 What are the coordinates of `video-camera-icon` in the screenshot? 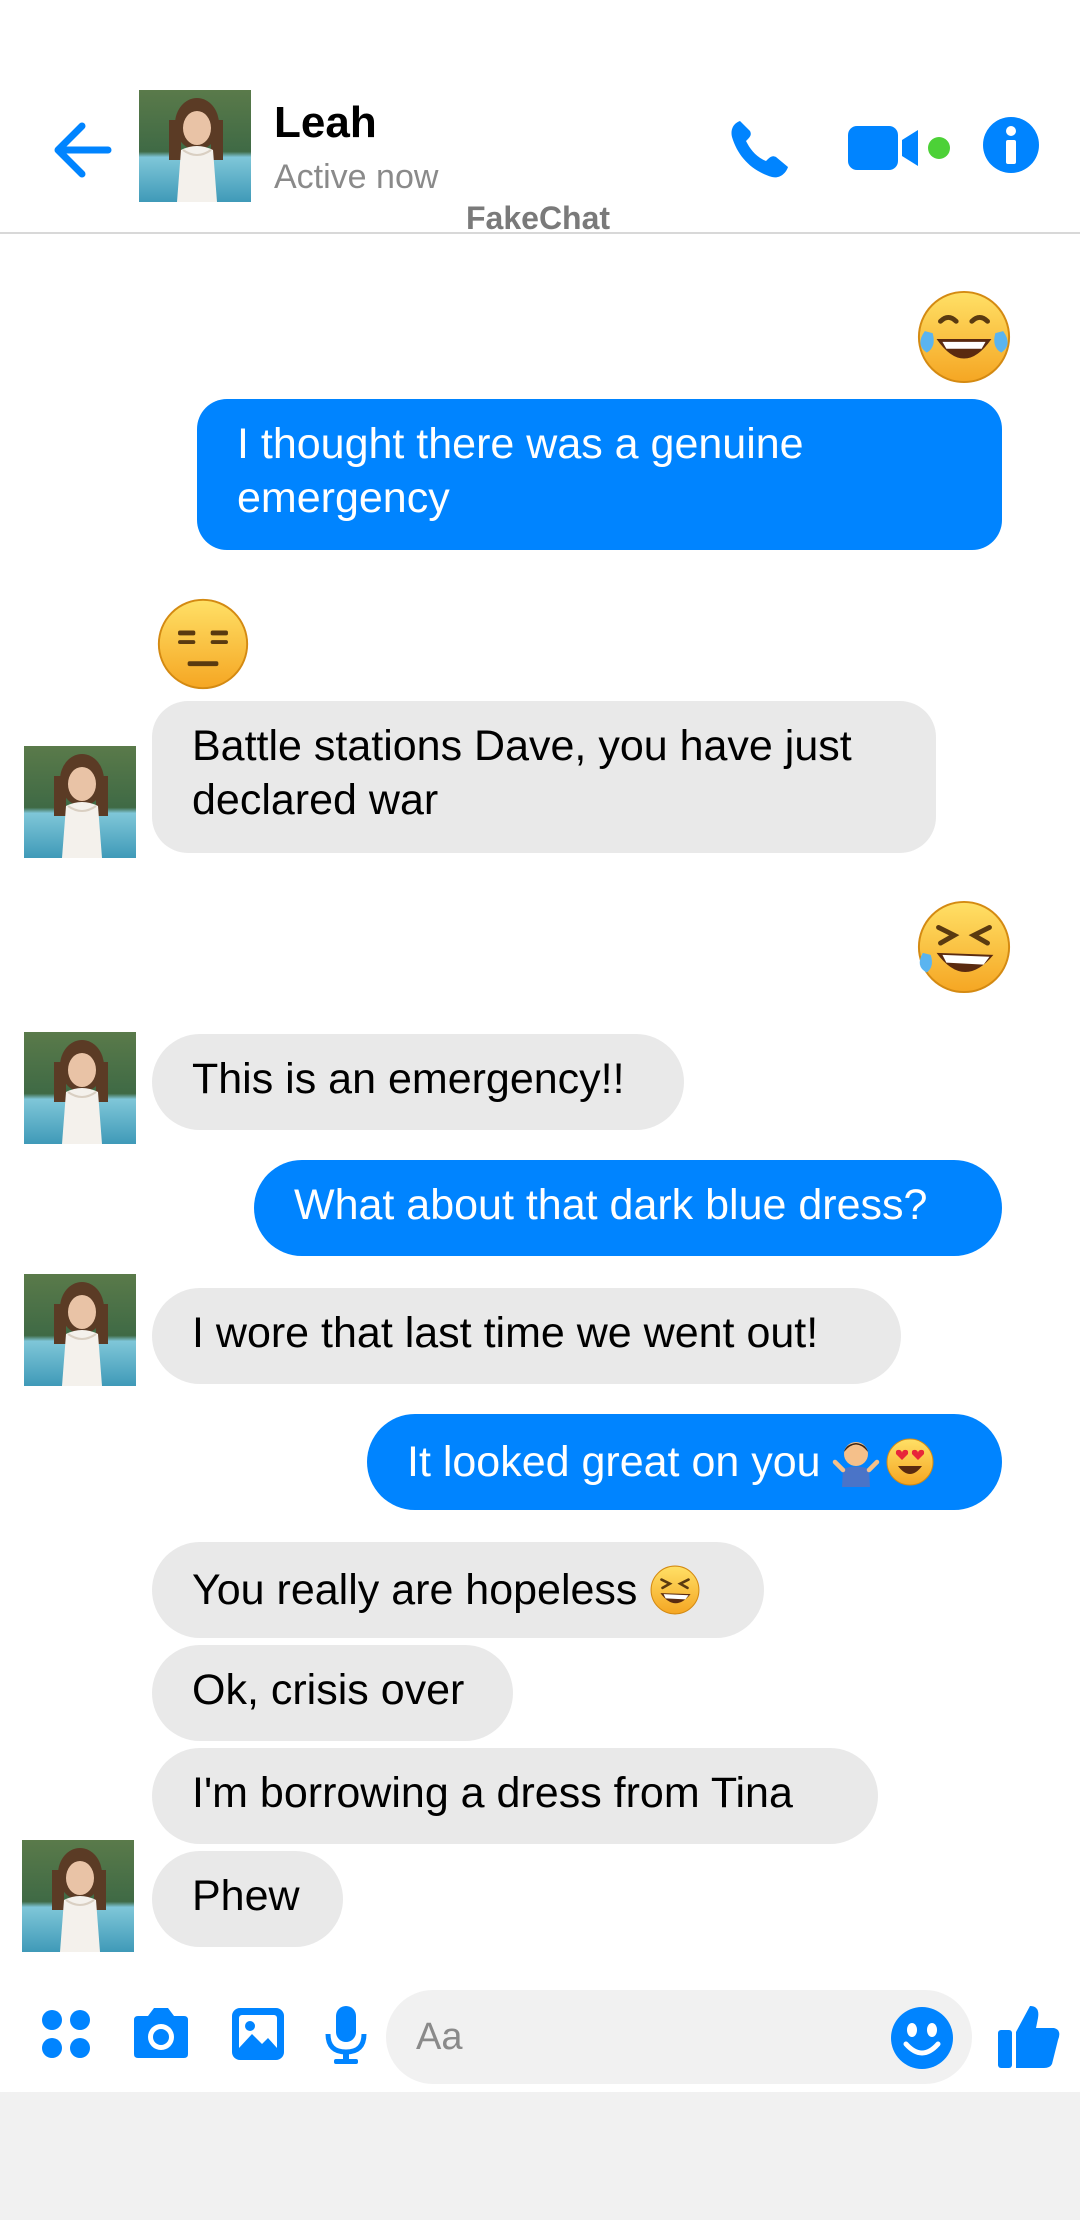 It's located at (893, 148).